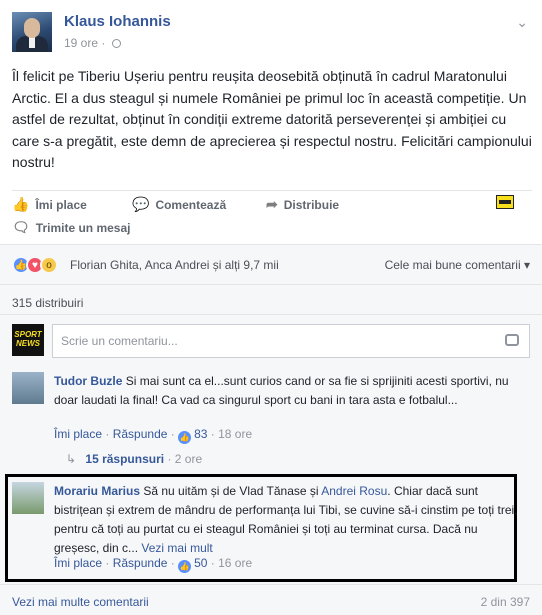 The height and width of the screenshot is (615, 542). I want to click on comment-input-box, so click(291, 341).